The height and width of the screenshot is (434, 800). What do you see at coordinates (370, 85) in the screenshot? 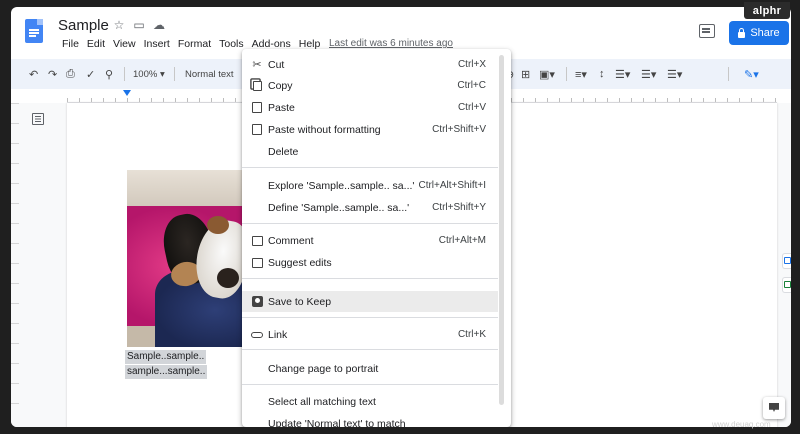
I see `menu-item-copy: Copy Ctrl+C` at bounding box center [370, 85].